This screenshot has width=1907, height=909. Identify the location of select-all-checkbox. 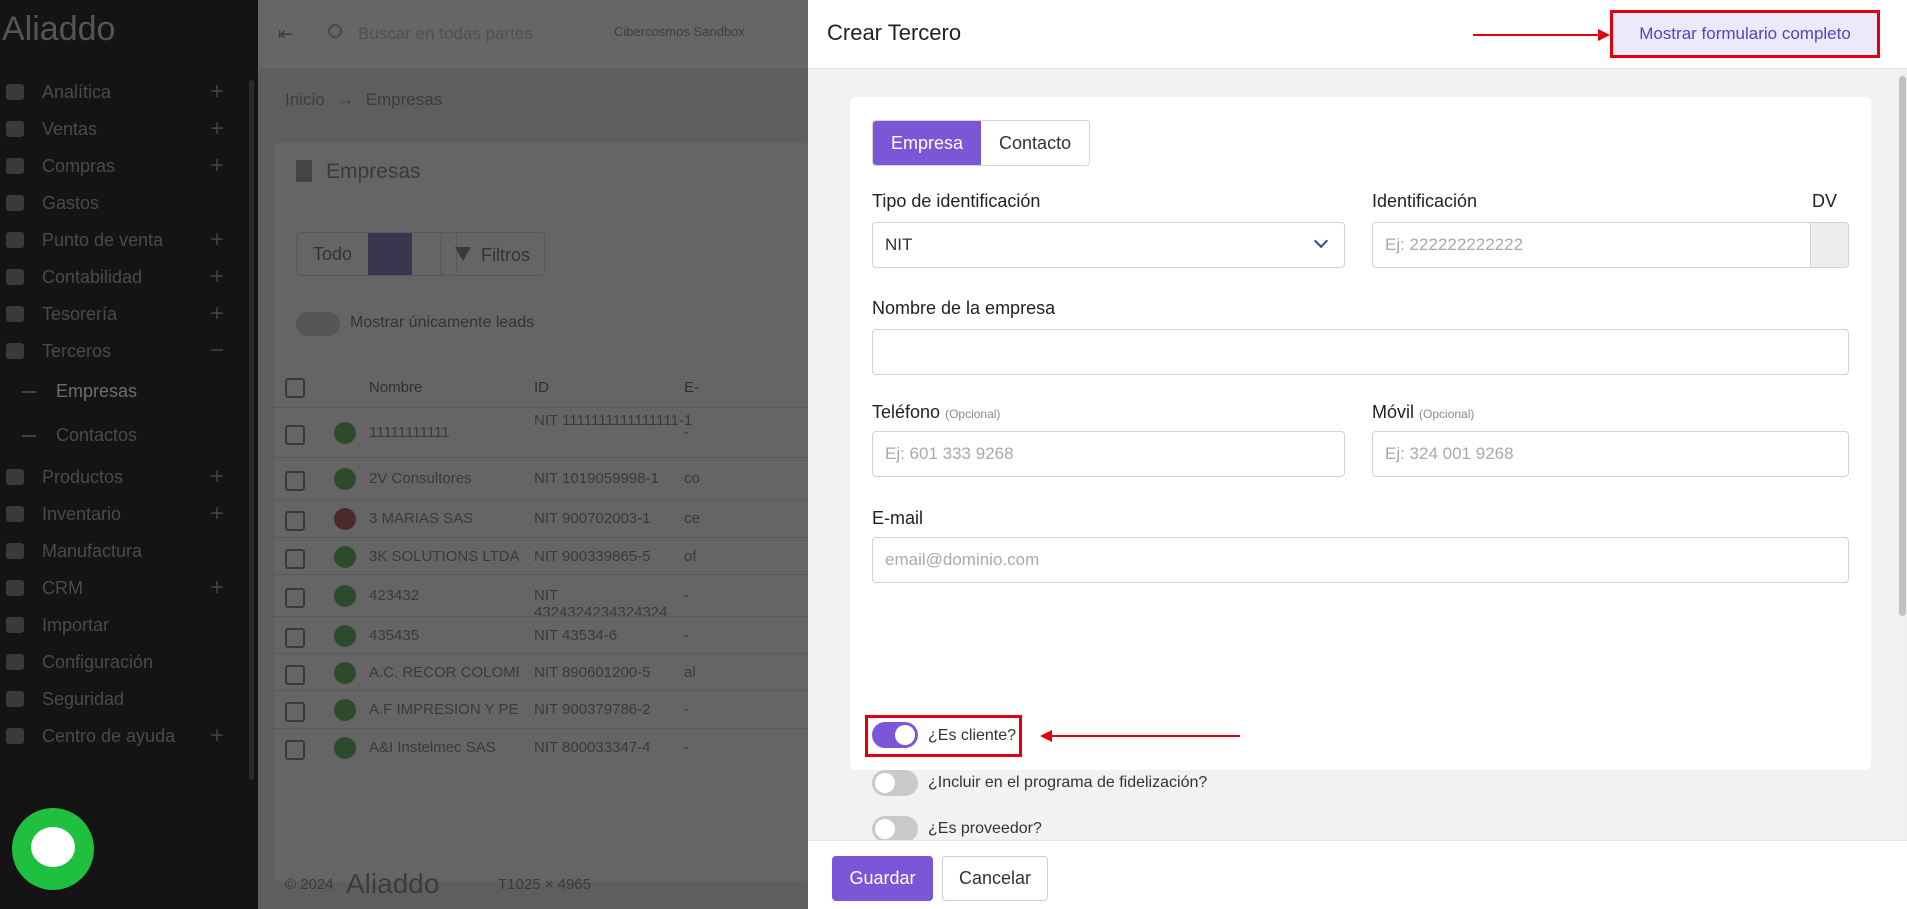
(295, 388).